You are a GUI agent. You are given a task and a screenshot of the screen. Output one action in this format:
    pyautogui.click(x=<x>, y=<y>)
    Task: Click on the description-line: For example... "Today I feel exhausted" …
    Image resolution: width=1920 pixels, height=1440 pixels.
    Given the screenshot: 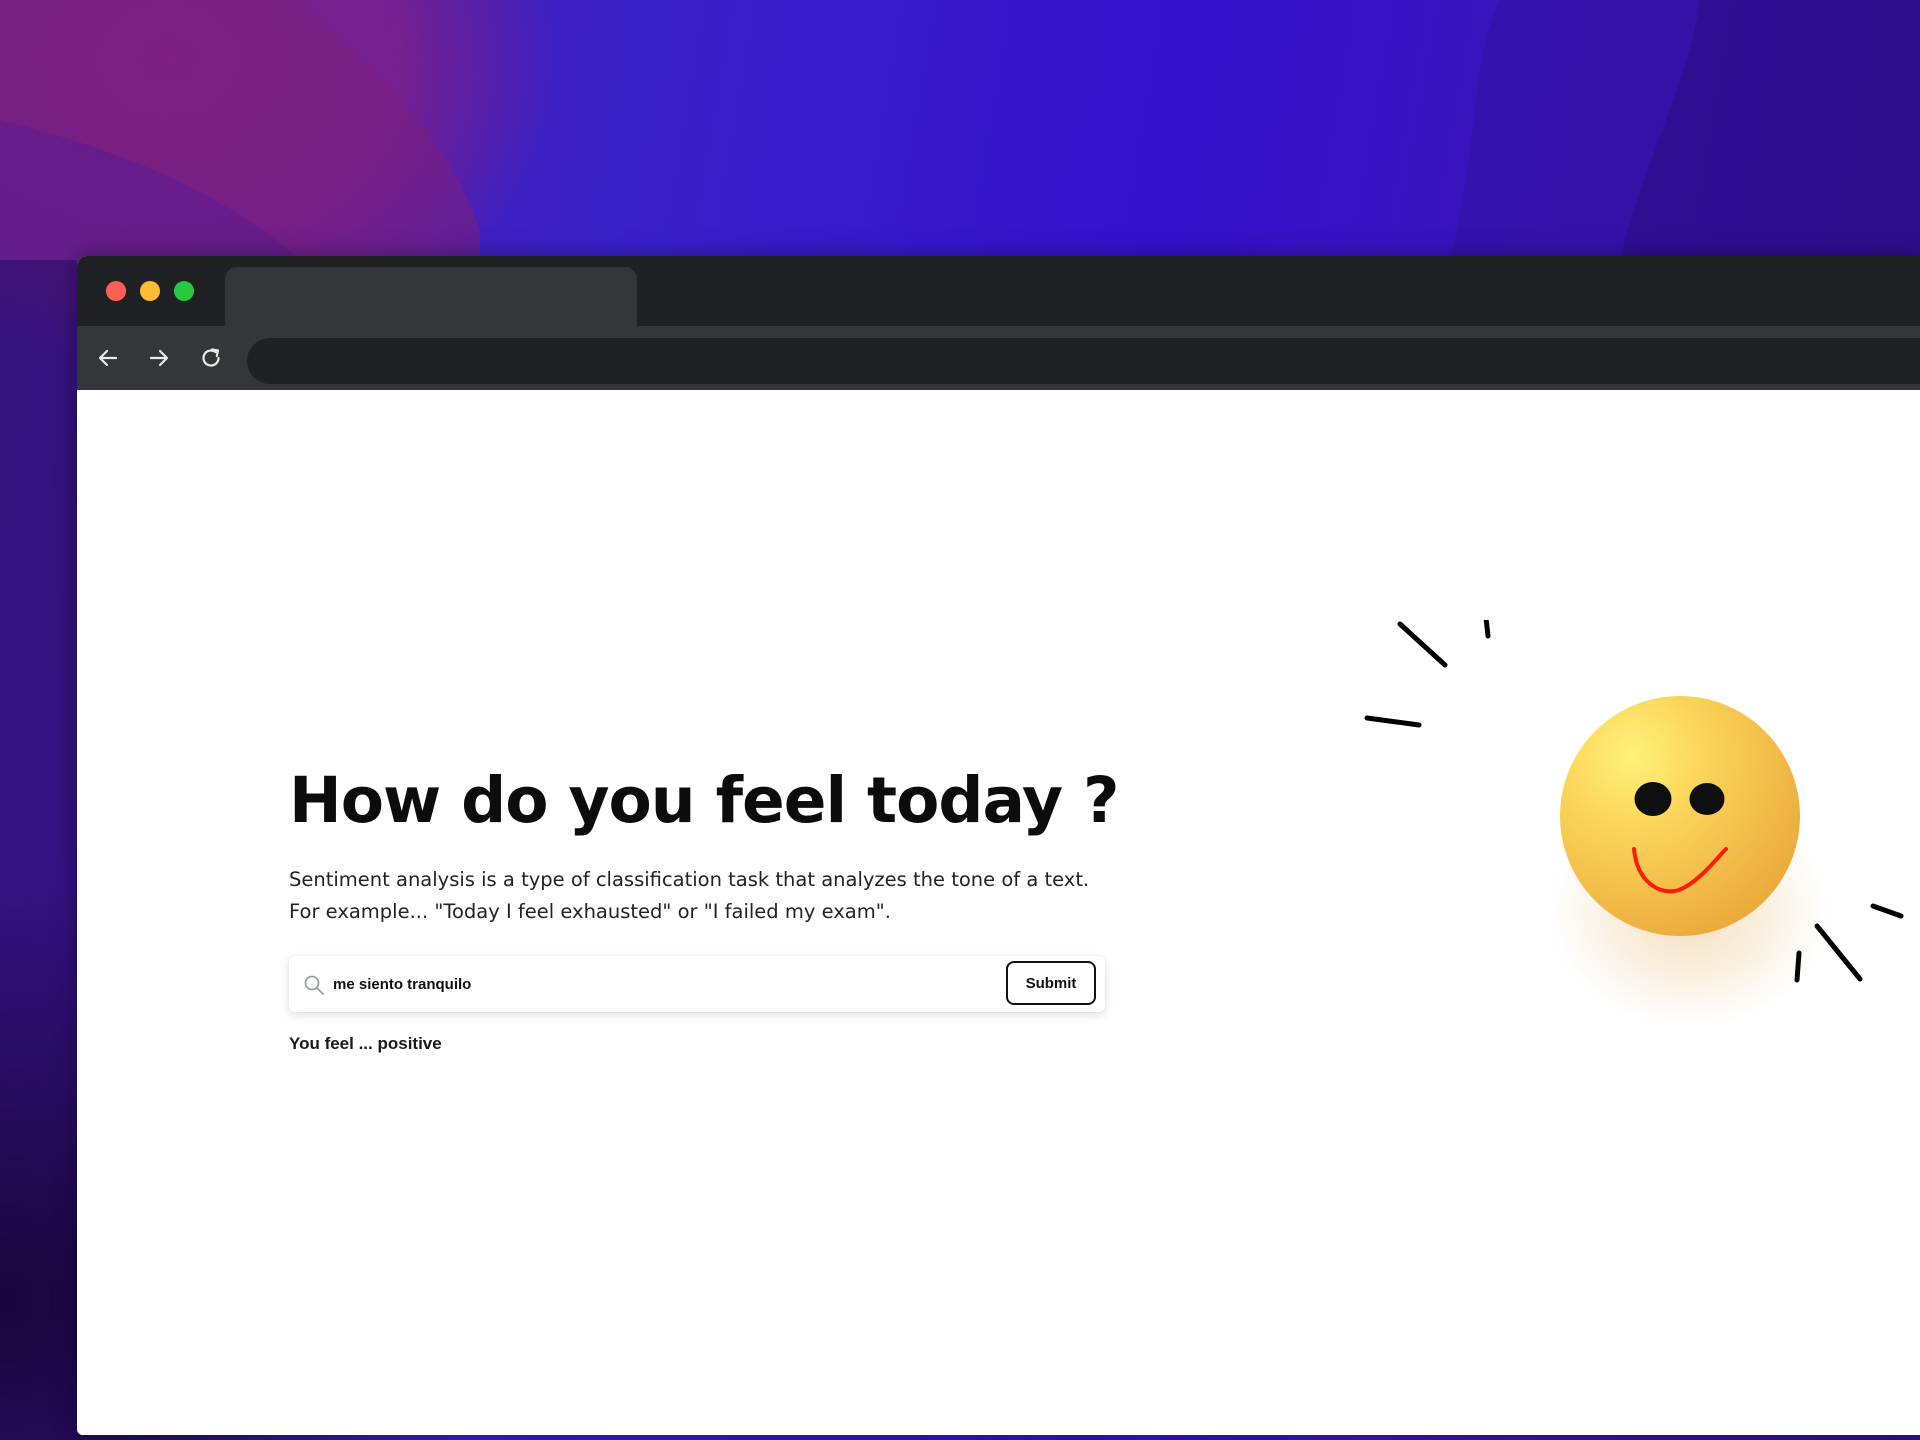 What is the action you would take?
    pyautogui.click(x=590, y=911)
    